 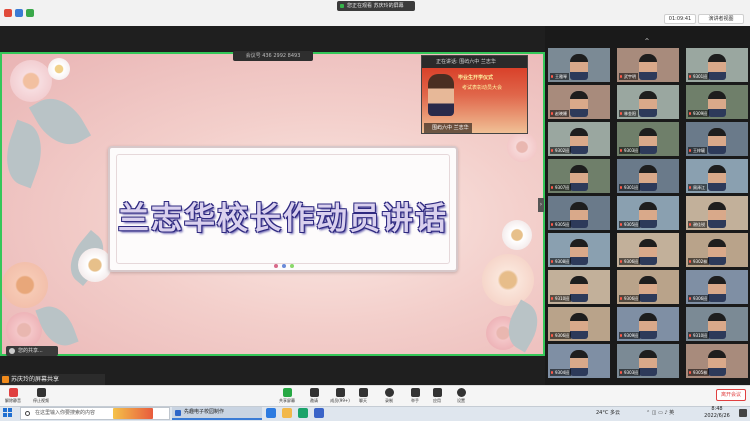 What do you see at coordinates (133, 413) in the screenshot?
I see `search-highlight-image` at bounding box center [133, 413].